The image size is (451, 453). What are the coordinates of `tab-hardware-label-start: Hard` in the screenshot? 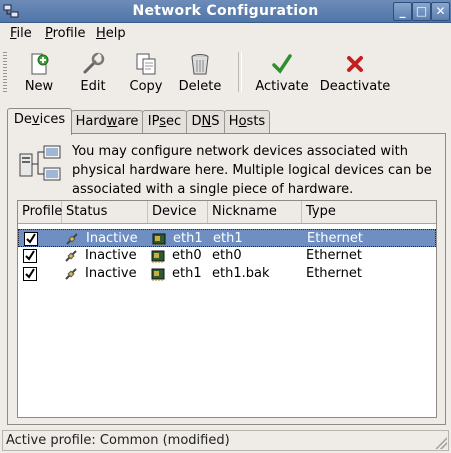 It's located at (91, 121).